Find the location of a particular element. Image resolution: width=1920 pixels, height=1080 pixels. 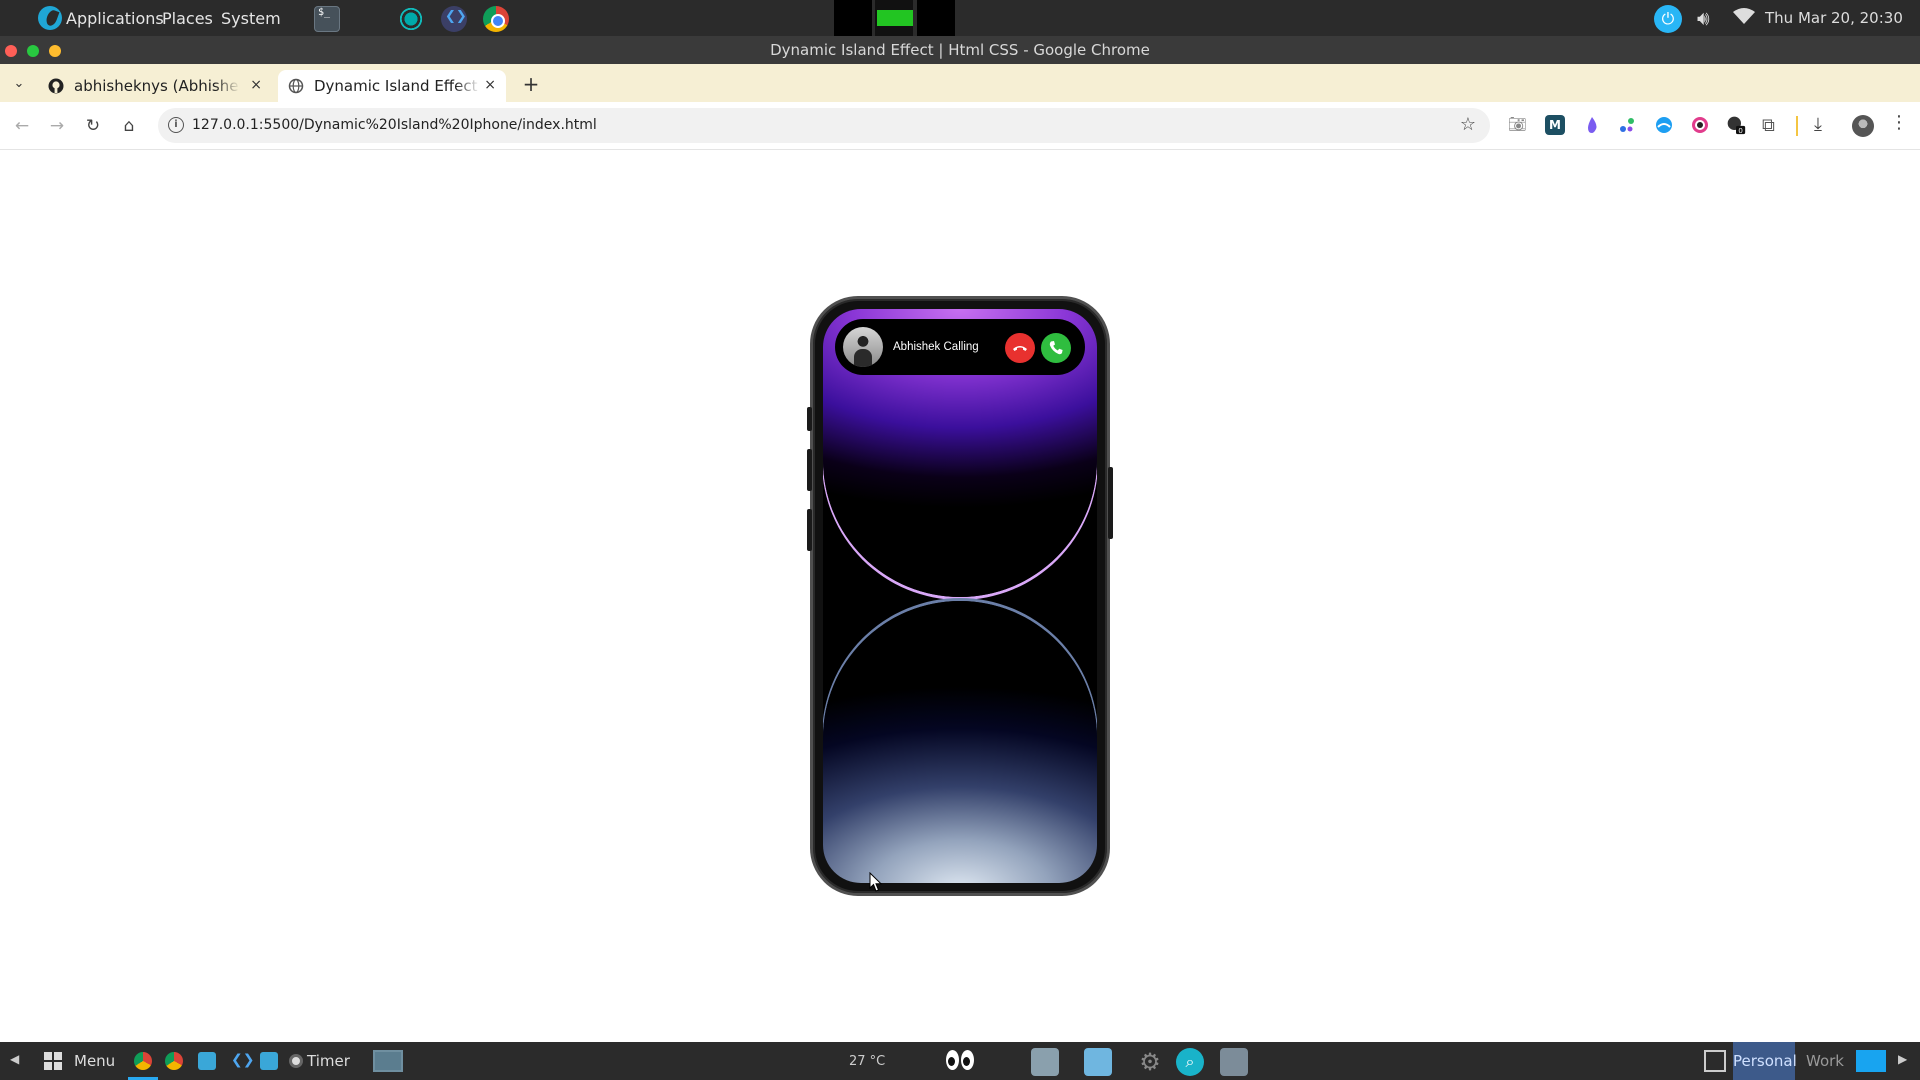

phone-volume-down is located at coordinates (809, 530).